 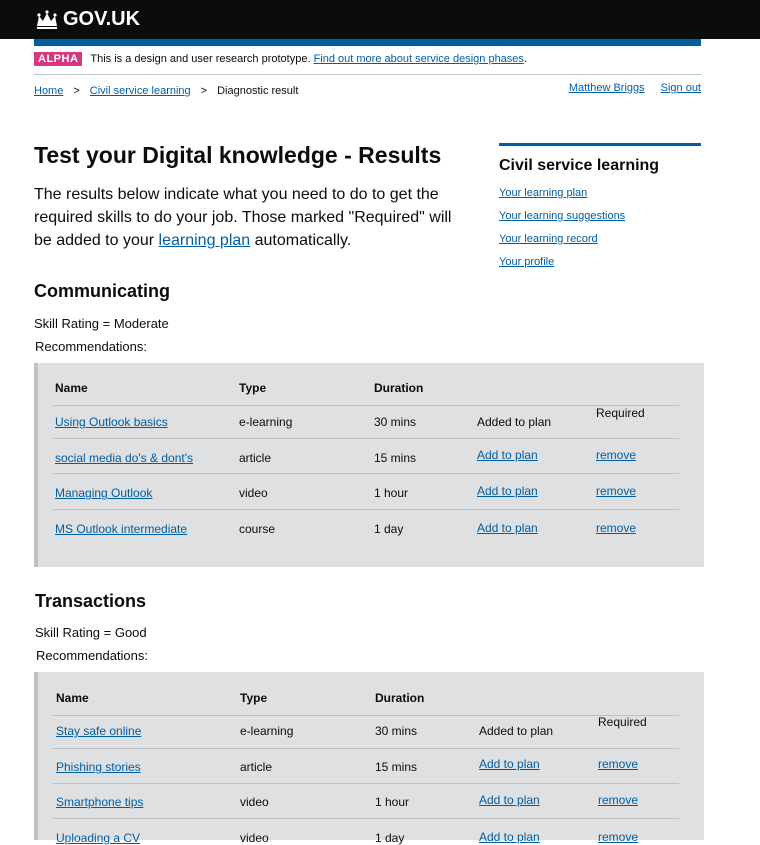 I want to click on course-link: Smartphone tips, so click(x=99, y=802).